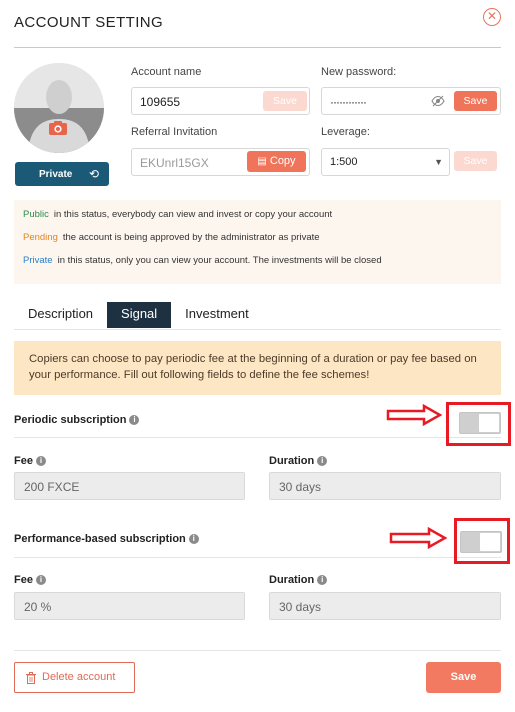  What do you see at coordinates (93, 174) in the screenshot?
I see `sync-icon: ⟲` at bounding box center [93, 174].